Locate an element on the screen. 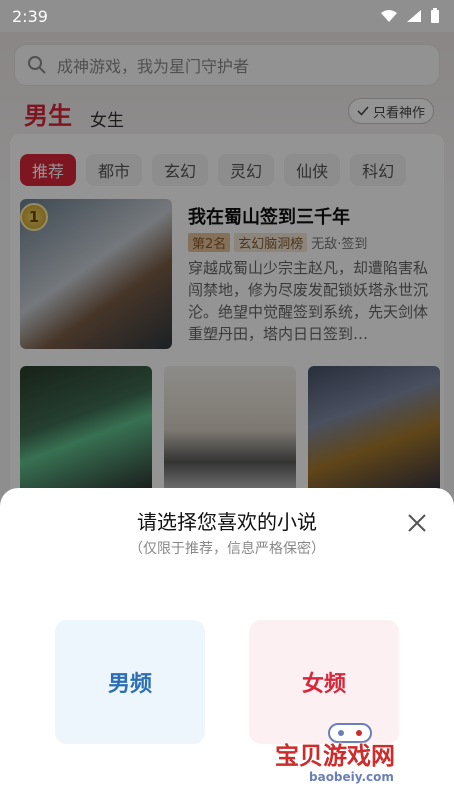  signal-icon is located at coordinates (414, 16).